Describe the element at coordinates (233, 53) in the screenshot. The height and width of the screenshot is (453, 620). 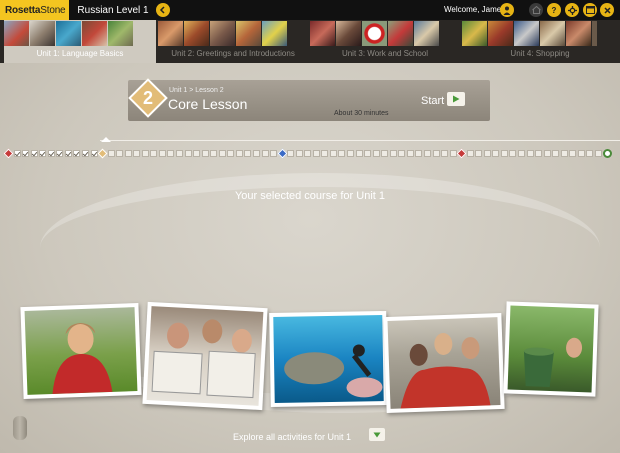
I see `unit-label: Unit 2: Greetings and Introductions` at that location.